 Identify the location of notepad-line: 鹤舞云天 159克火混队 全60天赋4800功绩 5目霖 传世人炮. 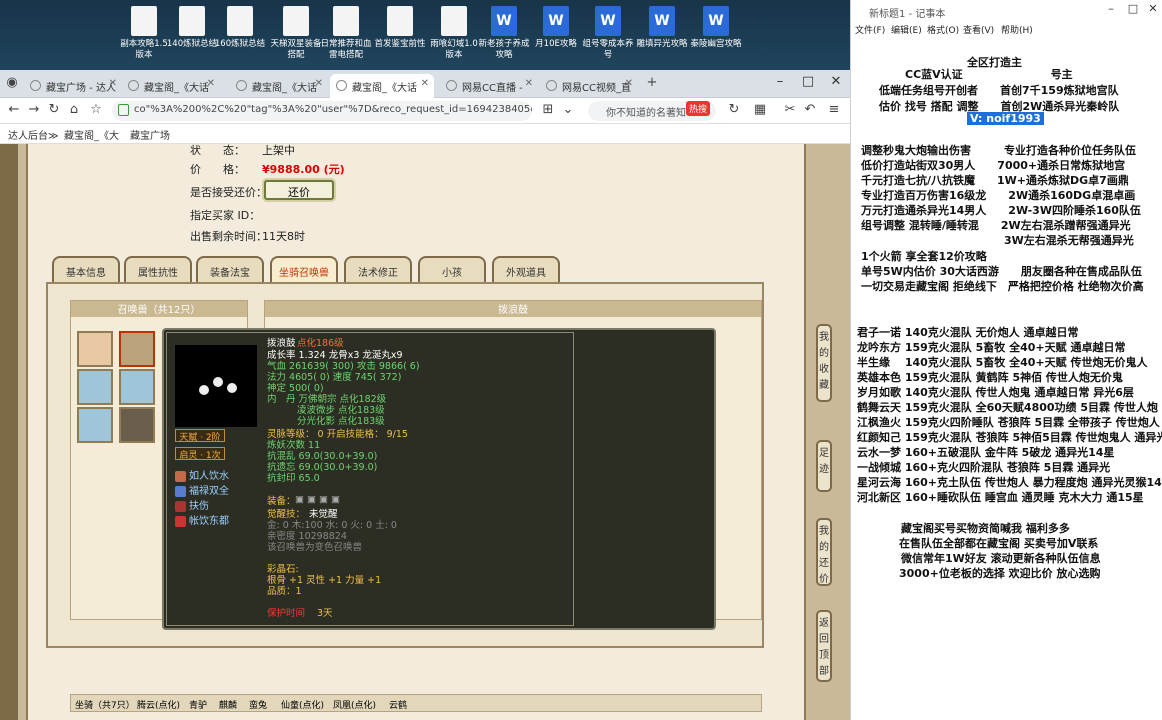
(1007, 407).